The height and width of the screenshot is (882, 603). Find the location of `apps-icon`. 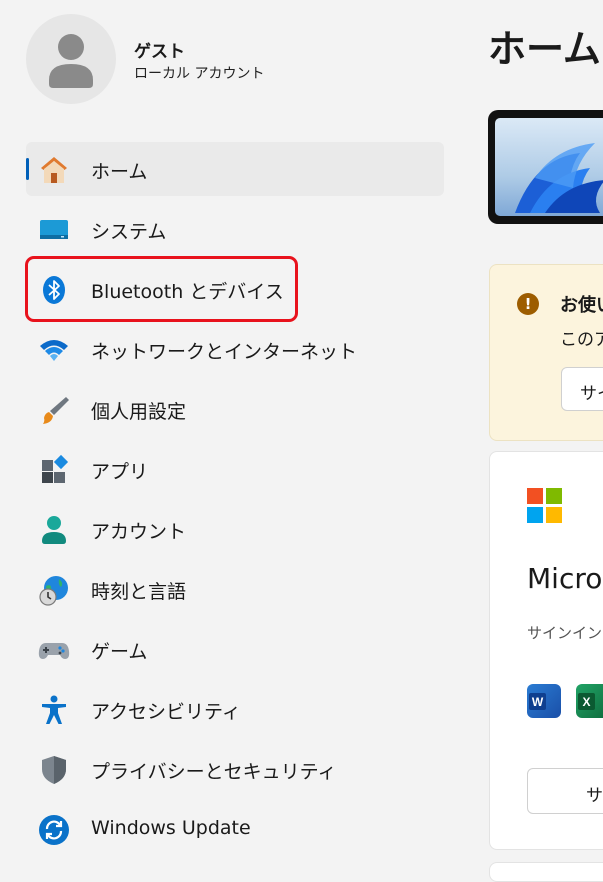

apps-icon is located at coordinates (54, 470).